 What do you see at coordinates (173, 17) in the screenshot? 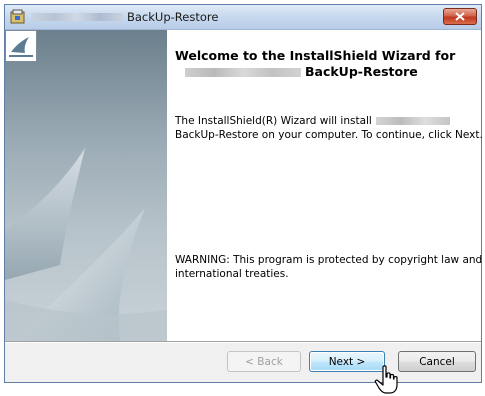
I see `window-title: BackUp-Restore` at bounding box center [173, 17].